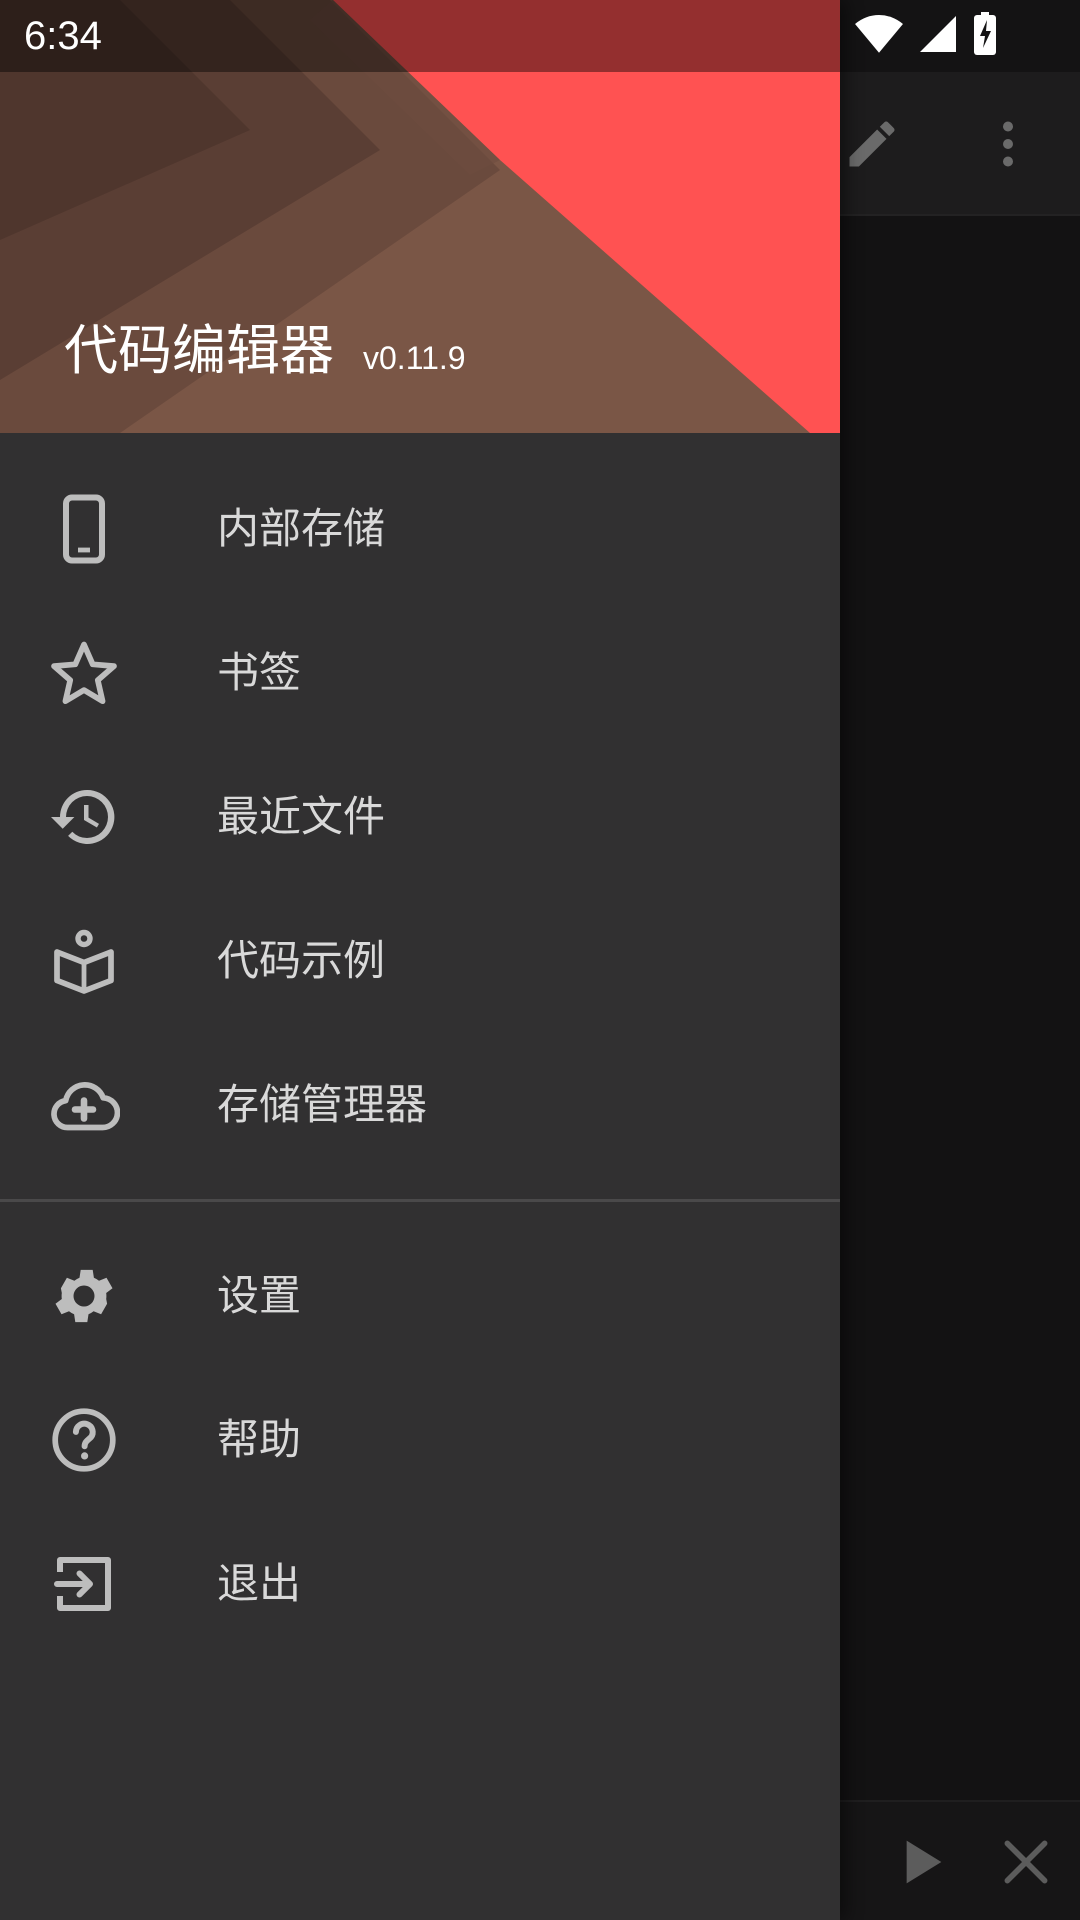  Describe the element at coordinates (322, 1104) in the screenshot. I see `drawer-item-label: 存储管理器` at that location.